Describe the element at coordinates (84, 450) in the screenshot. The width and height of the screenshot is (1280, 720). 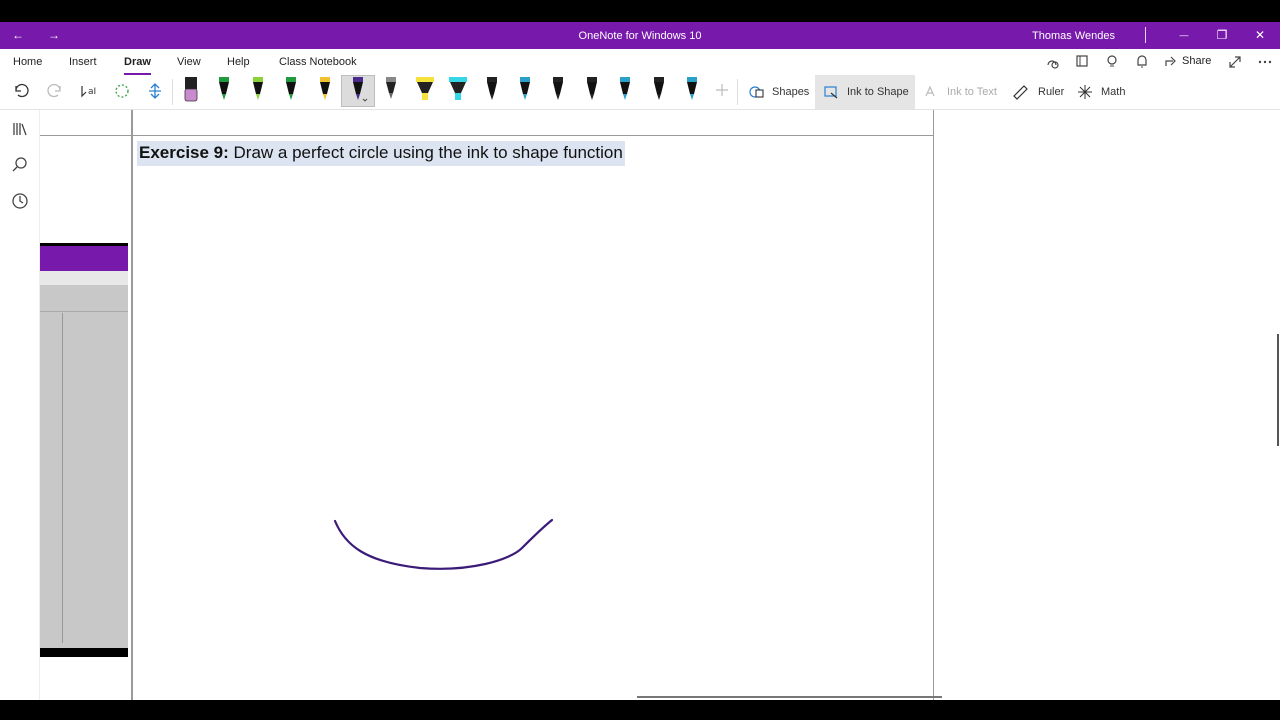
I see `embedded-screenshot-thumbnail` at that location.